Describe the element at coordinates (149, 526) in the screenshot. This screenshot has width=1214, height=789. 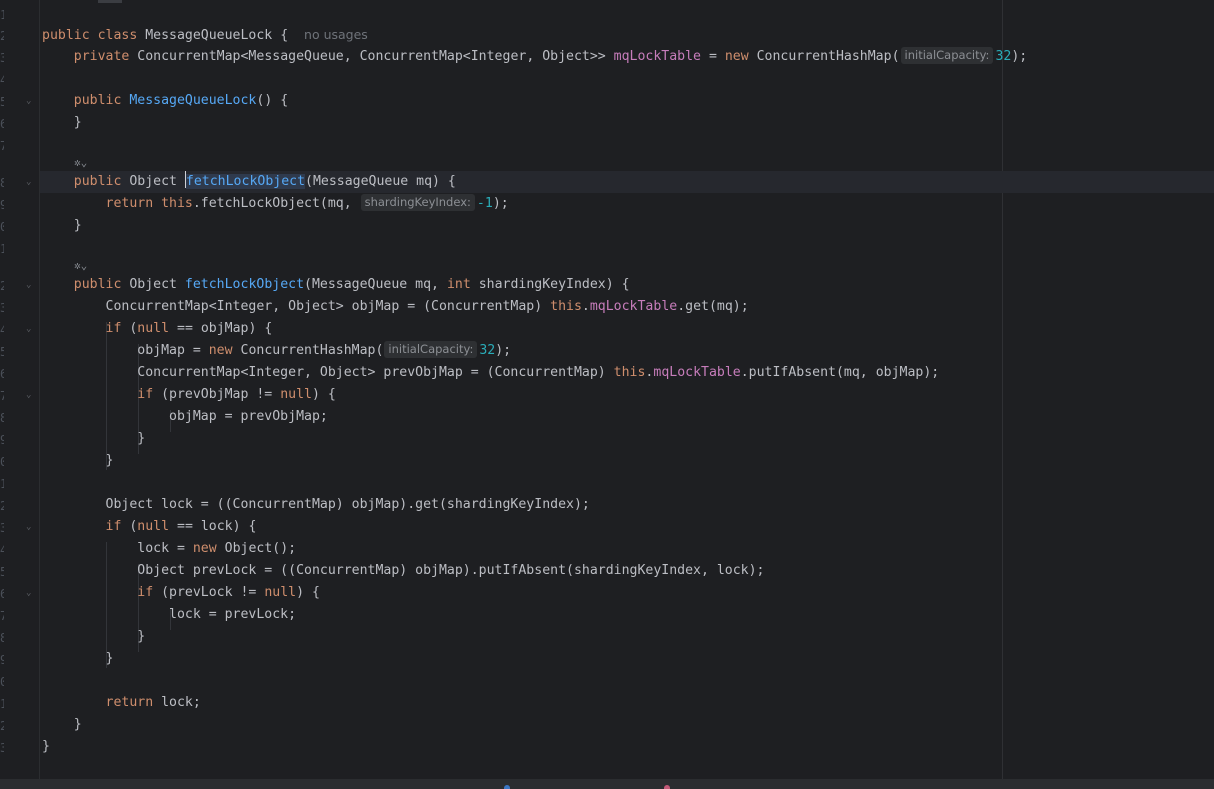
I see `code-line: if (null == lock) {` at that location.